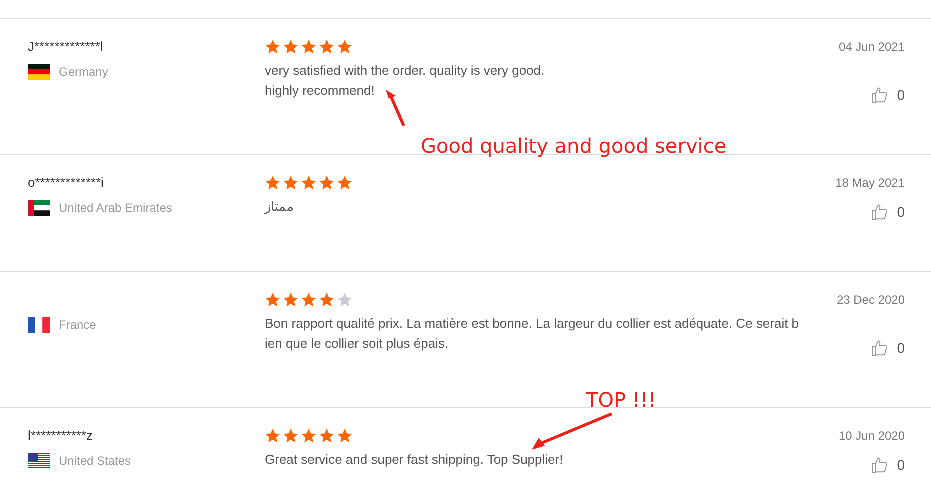 This screenshot has width=931, height=503. Describe the element at coordinates (95, 461) in the screenshot. I see `country-name: United States` at that location.